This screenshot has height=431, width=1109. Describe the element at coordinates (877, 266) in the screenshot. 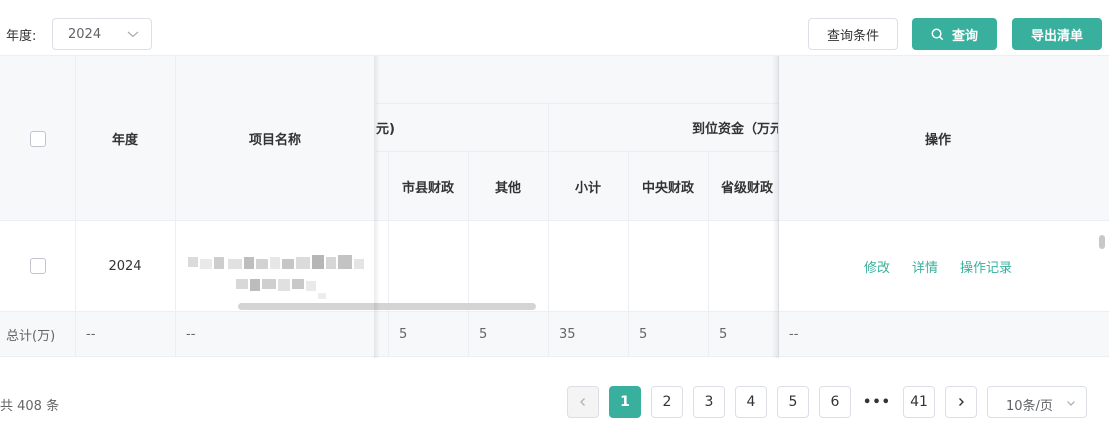

I see `edit-link: 修改` at that location.